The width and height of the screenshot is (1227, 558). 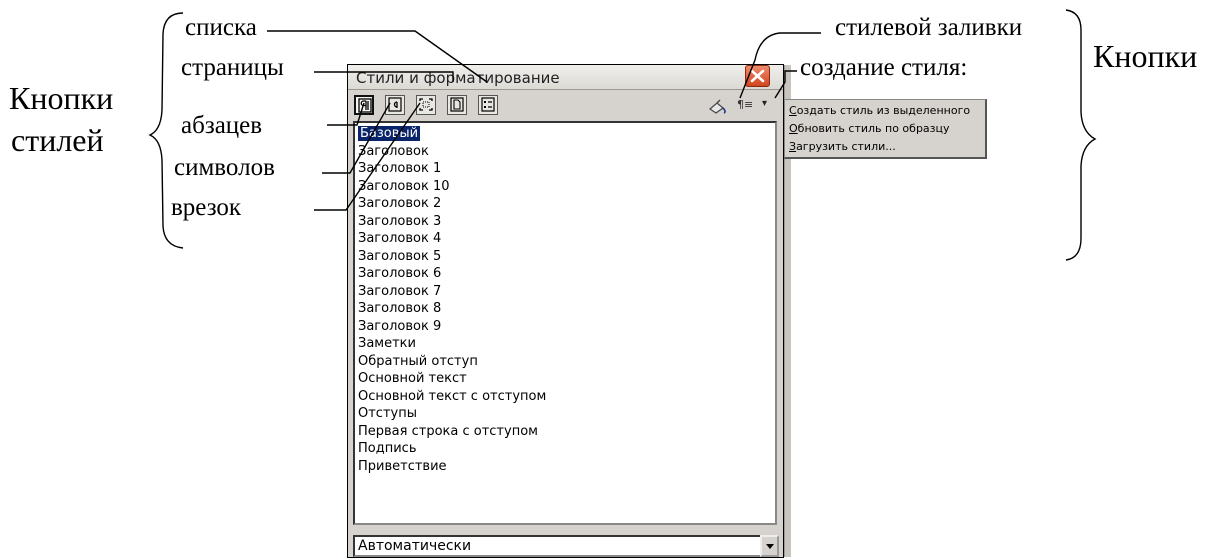 I want to click on style-name: Основной текст с отступом, so click(x=452, y=396).